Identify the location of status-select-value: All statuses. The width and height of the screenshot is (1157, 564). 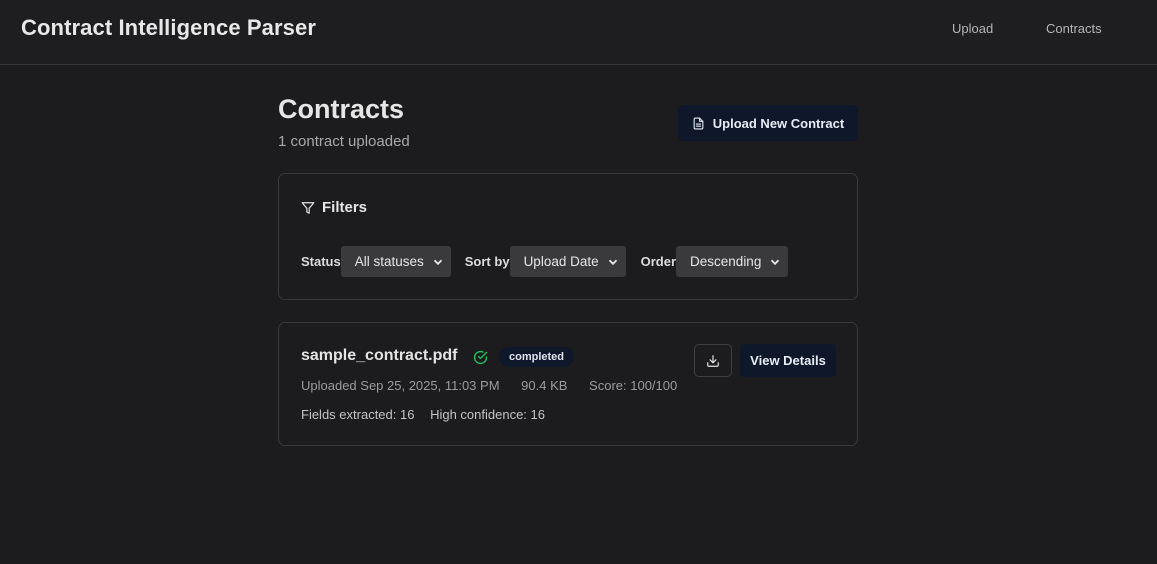
(389, 261).